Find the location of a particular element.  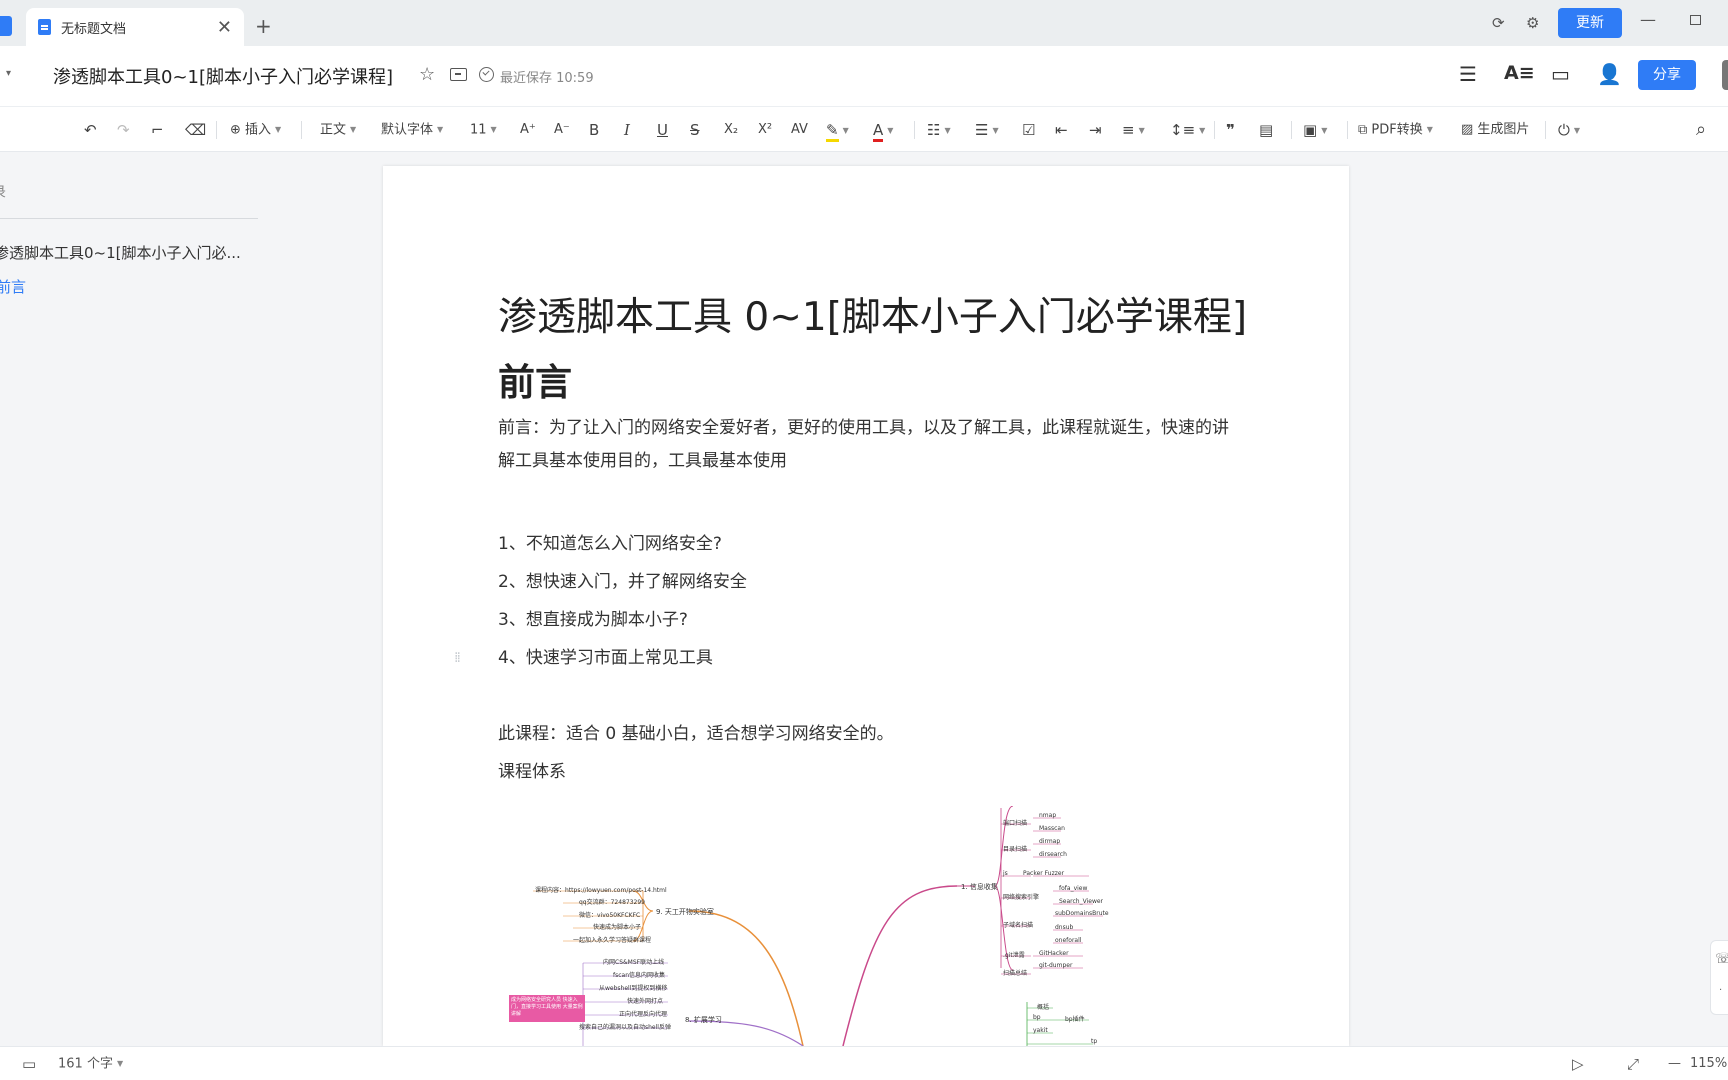

subscript-button: X₂ is located at coordinates (731, 130).